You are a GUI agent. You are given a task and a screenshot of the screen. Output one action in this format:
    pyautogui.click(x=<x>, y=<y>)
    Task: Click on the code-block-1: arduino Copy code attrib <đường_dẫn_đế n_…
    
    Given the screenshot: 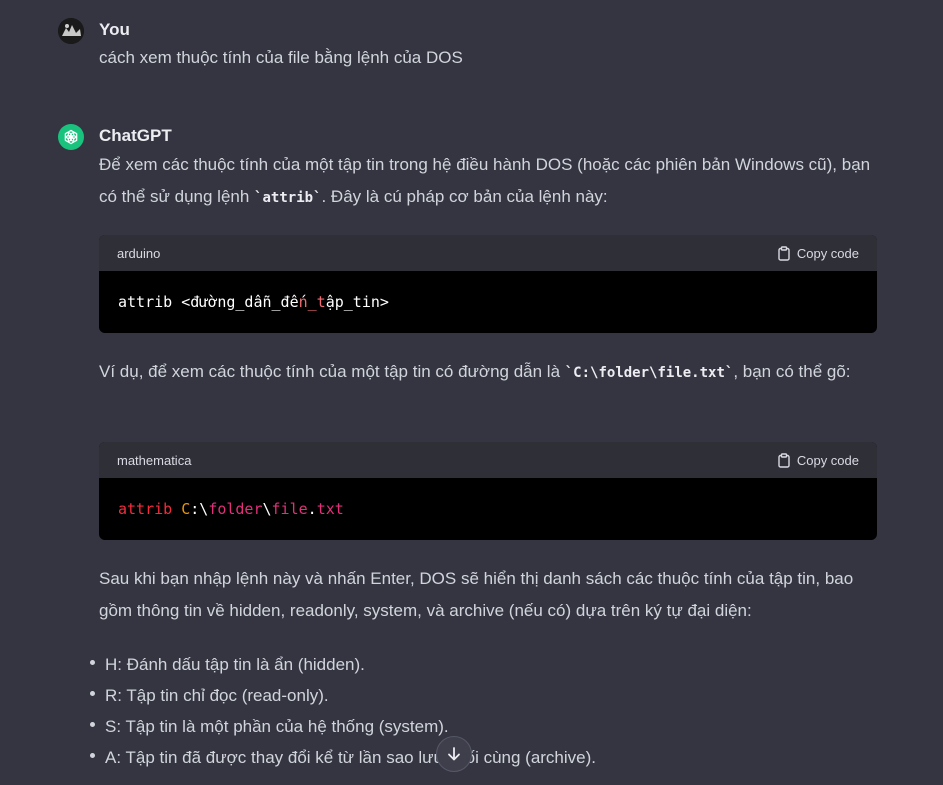 What is the action you would take?
    pyautogui.click(x=488, y=284)
    